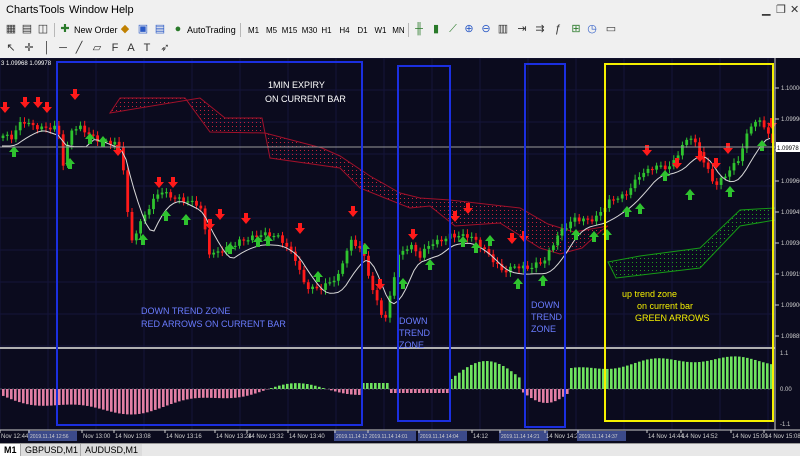 The width and height of the screenshot is (800, 456). Describe the element at coordinates (147, 48) in the screenshot. I see `label-tool-icon: T` at that location.